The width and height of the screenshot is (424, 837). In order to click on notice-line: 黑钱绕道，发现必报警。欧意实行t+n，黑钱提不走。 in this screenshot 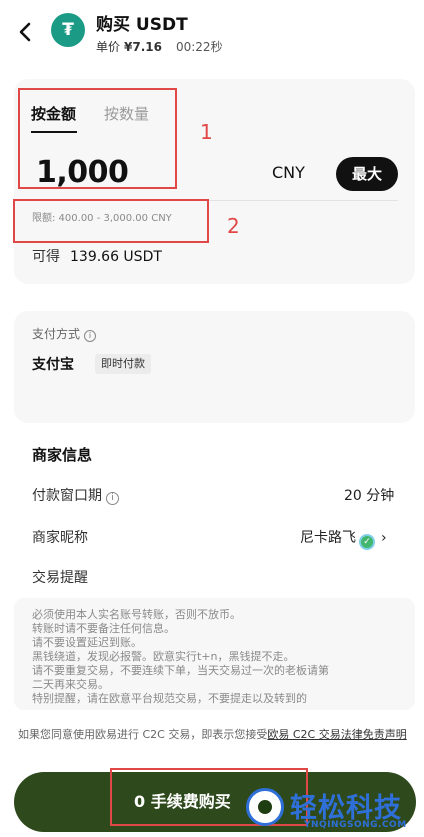, I will do `click(163, 656)`.